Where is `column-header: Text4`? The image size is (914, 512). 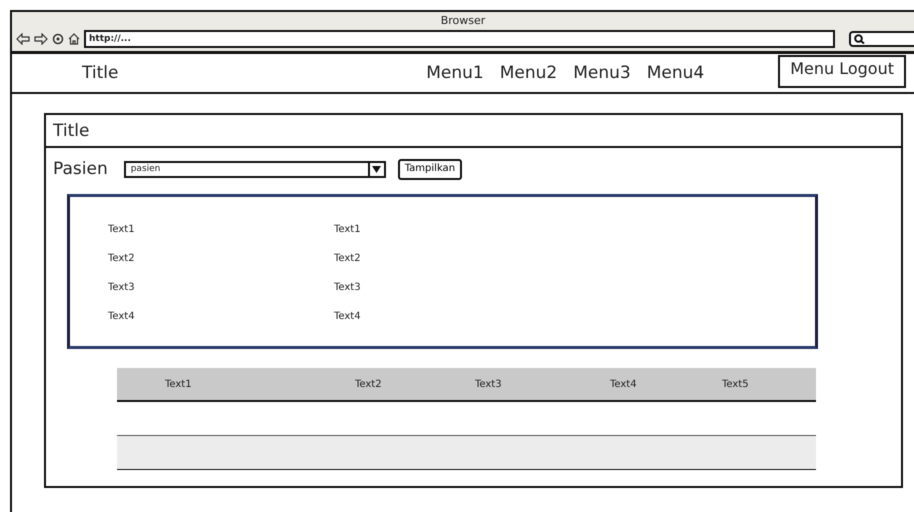
column-header: Text4 is located at coordinates (624, 384).